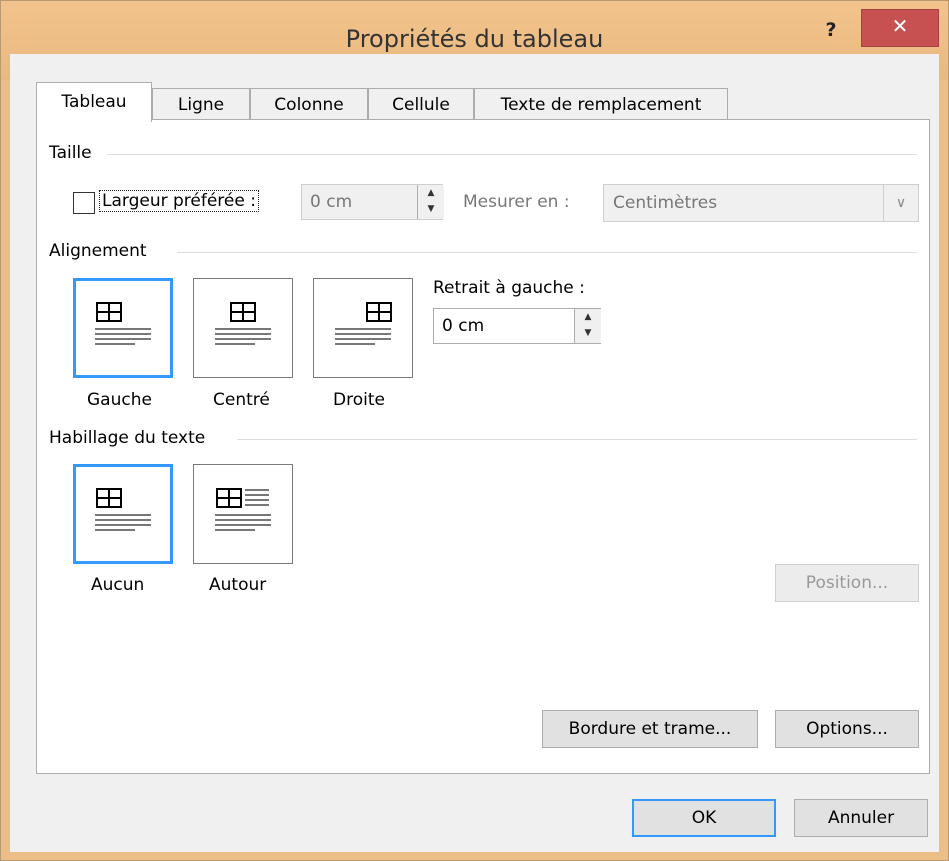  I want to click on align-center-button, so click(243, 328).